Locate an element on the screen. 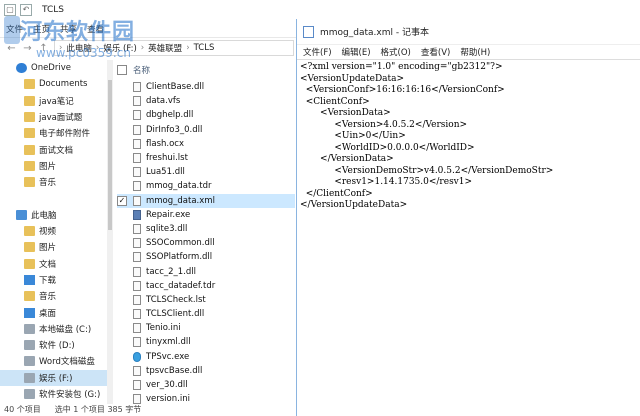 The width and height of the screenshot is (640, 416). menu-edit: 编辑(E) is located at coordinates (356, 52).